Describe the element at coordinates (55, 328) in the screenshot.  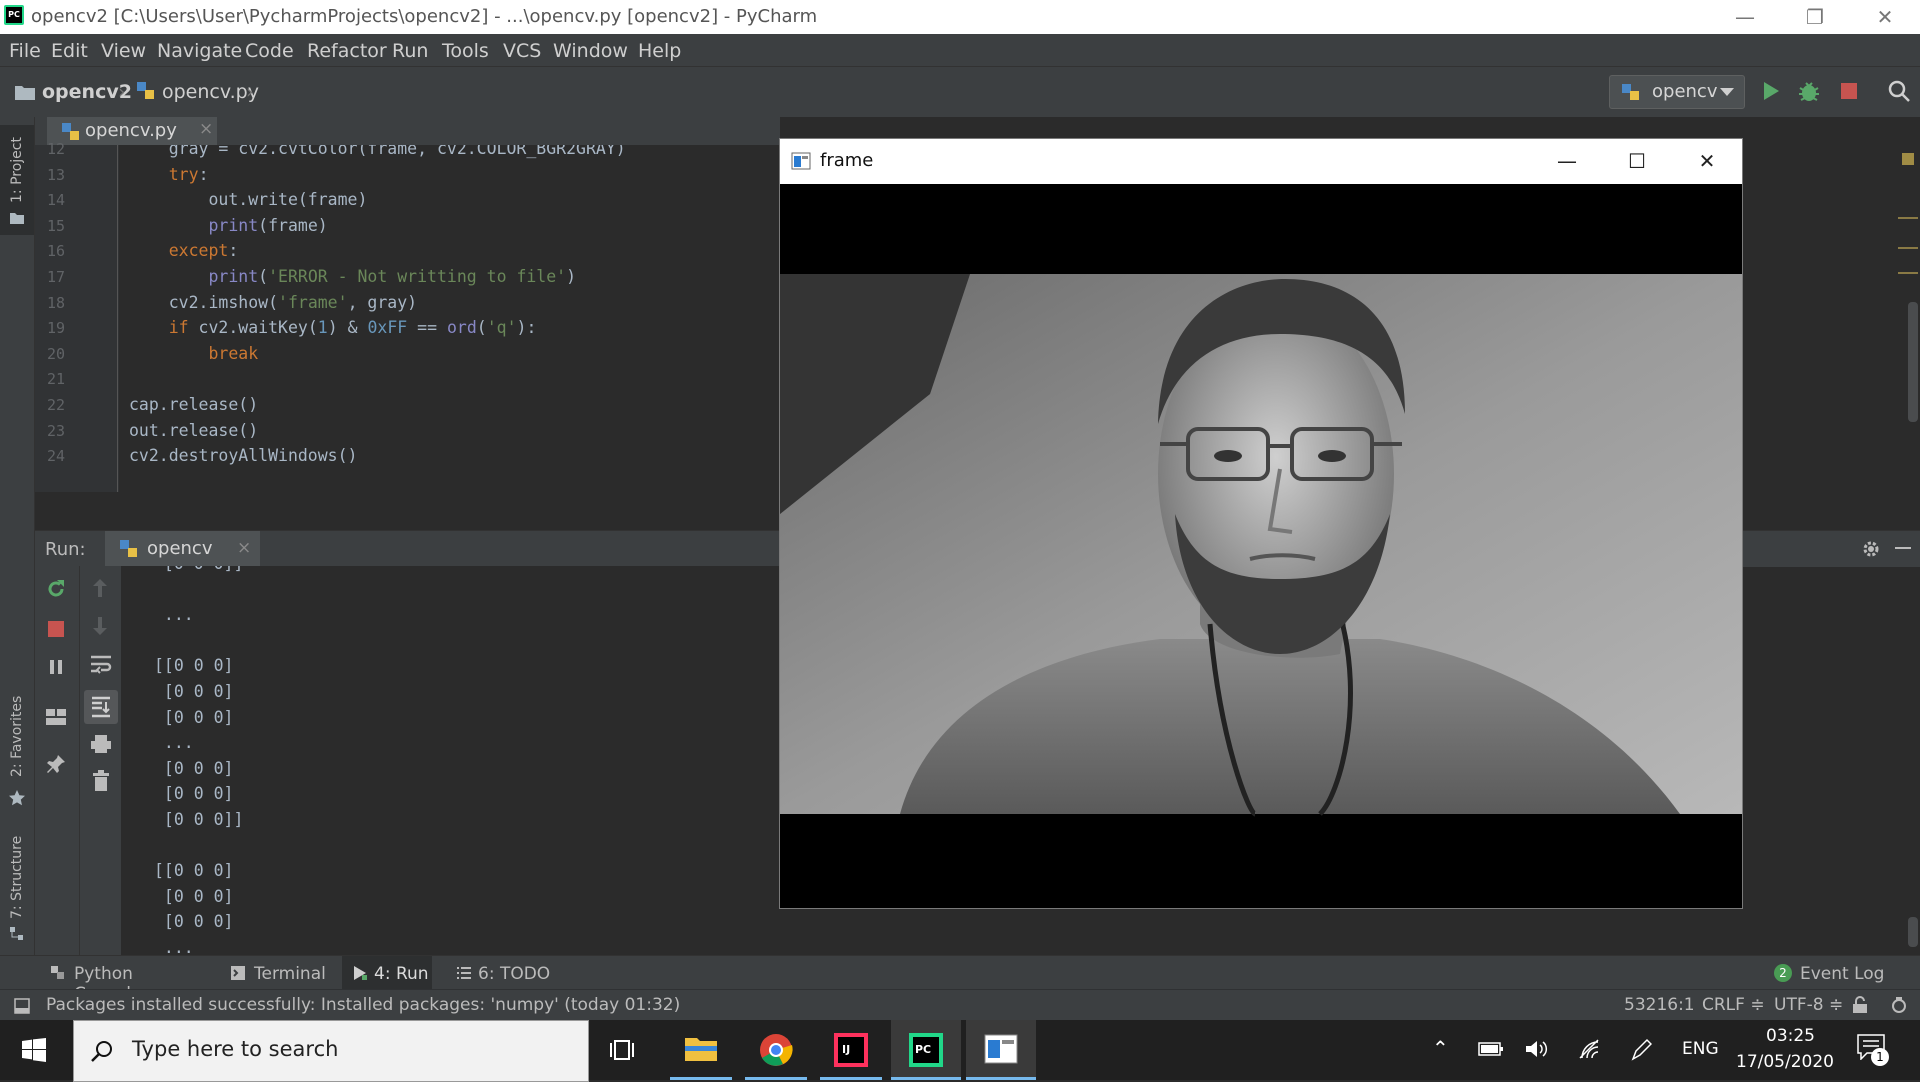
I see `line-number: 19` at that location.